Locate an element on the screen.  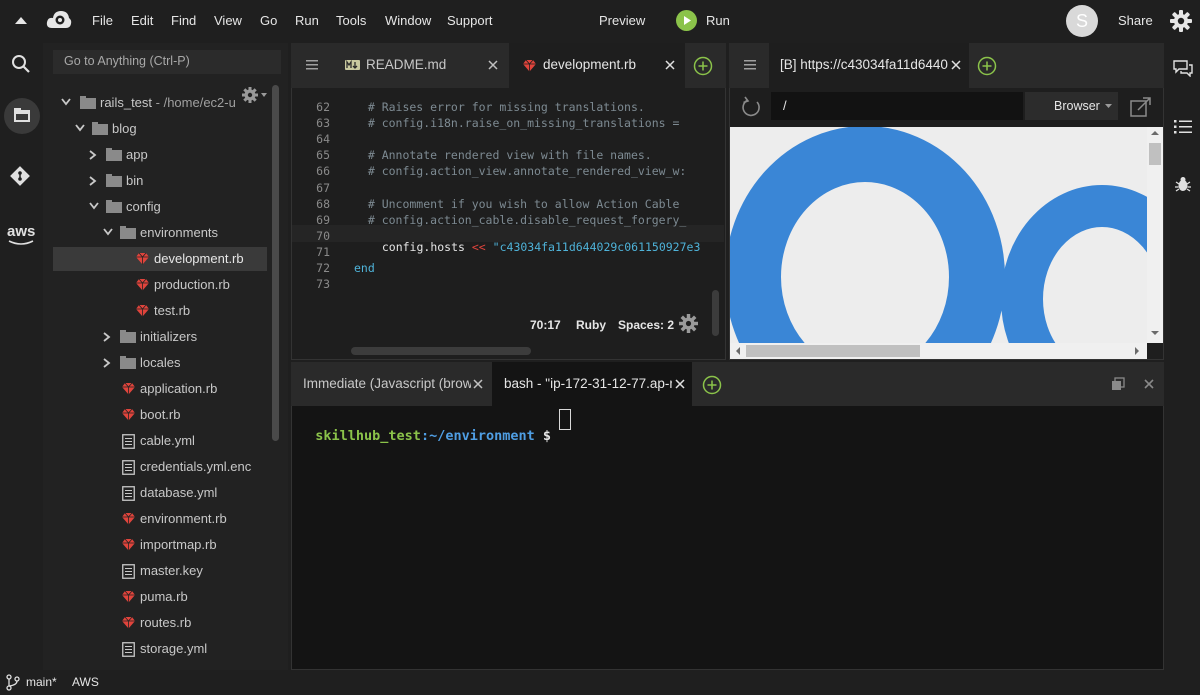
preview-horizontal-scrollbar is located at coordinates (938, 351).